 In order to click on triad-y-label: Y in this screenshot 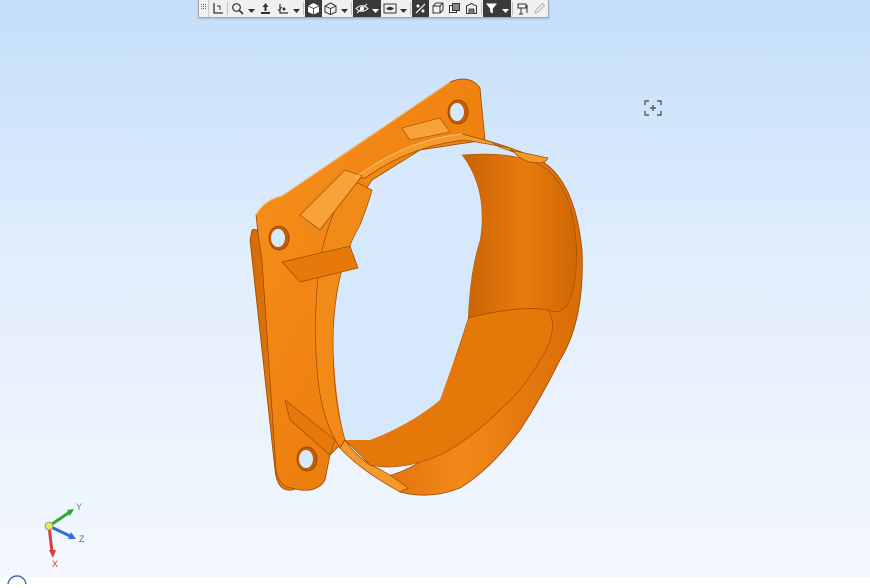, I will do `click(79, 507)`.